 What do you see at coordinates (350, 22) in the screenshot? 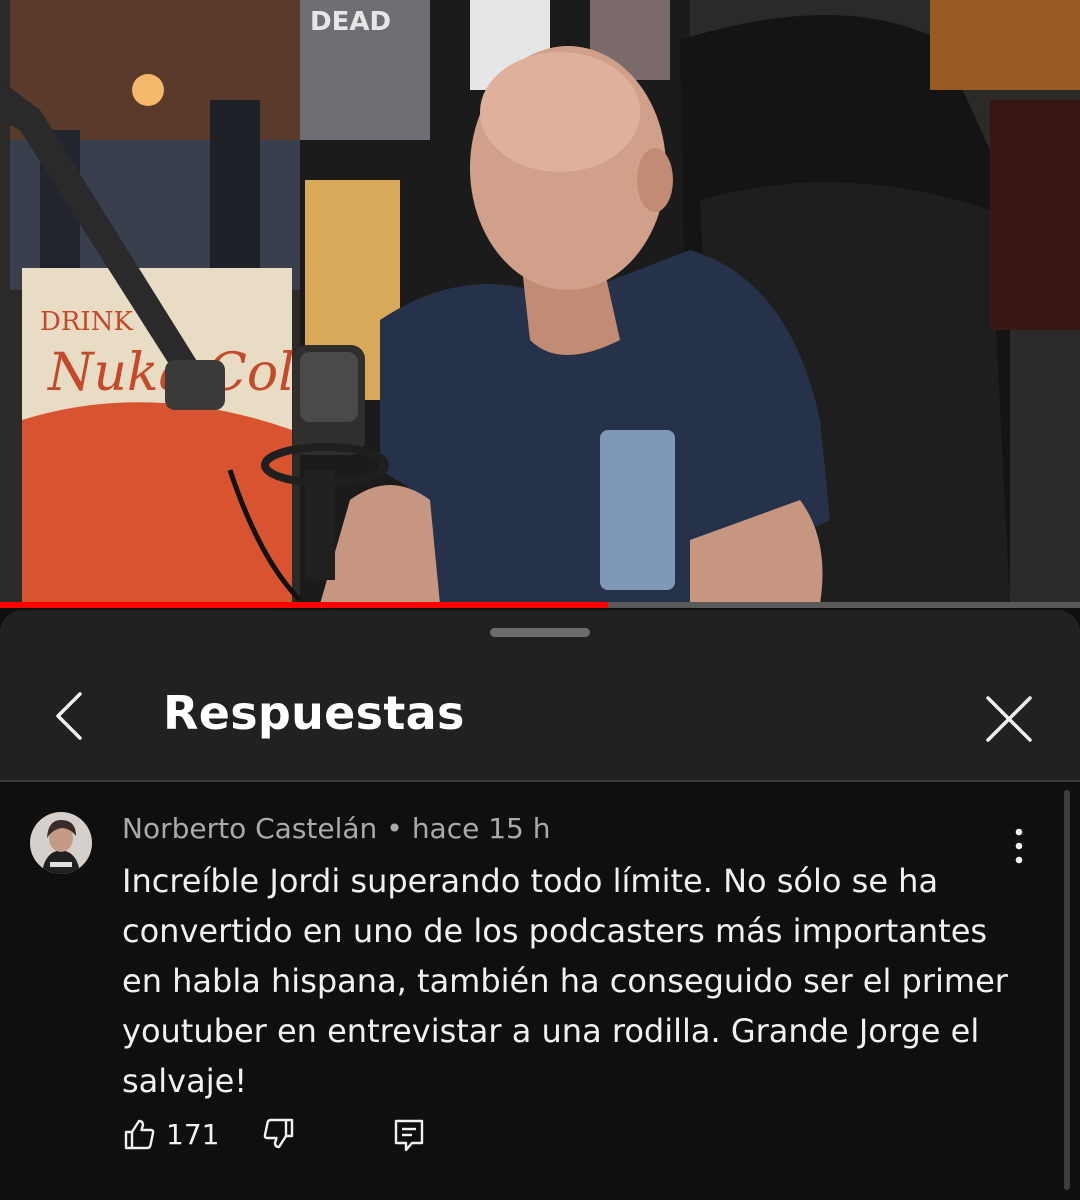
I see `svg-text: DEAD` at bounding box center [350, 22].